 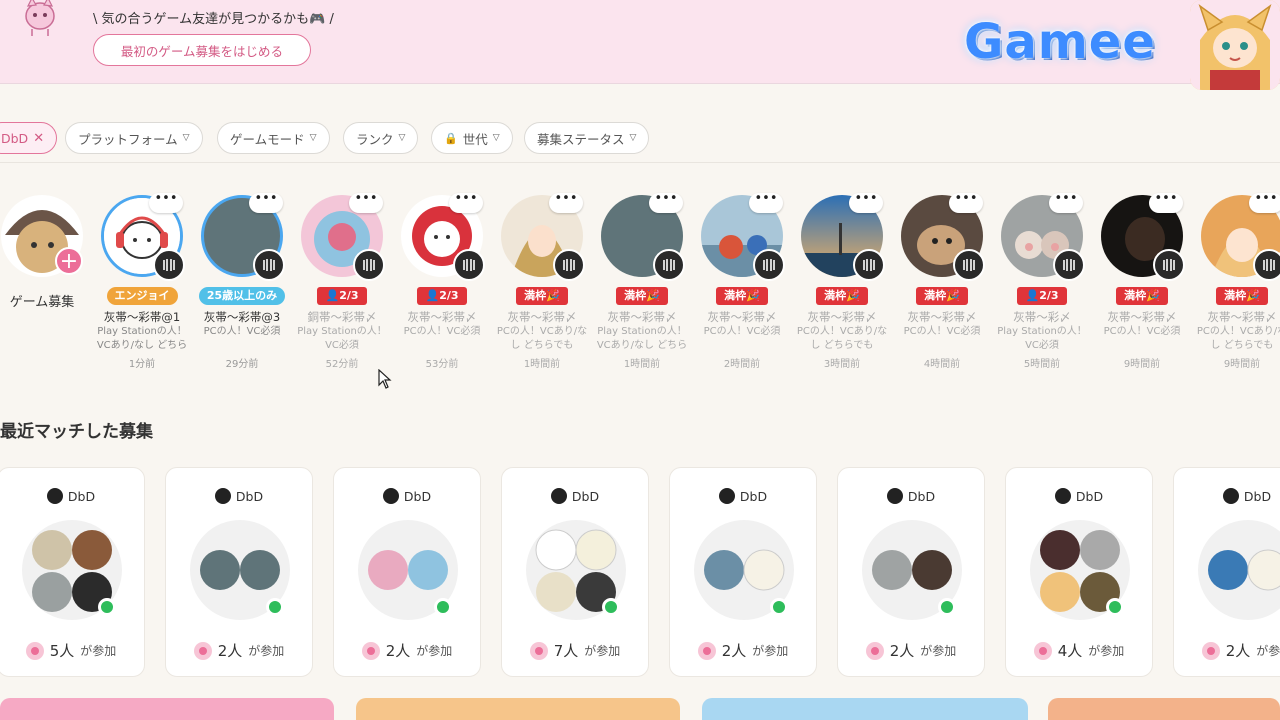 I want to click on recruit-card: ••• 👤2/3 銅帯〜彩帯〆 Play Stationの人！VC必須 52分前, so click(x=342, y=281).